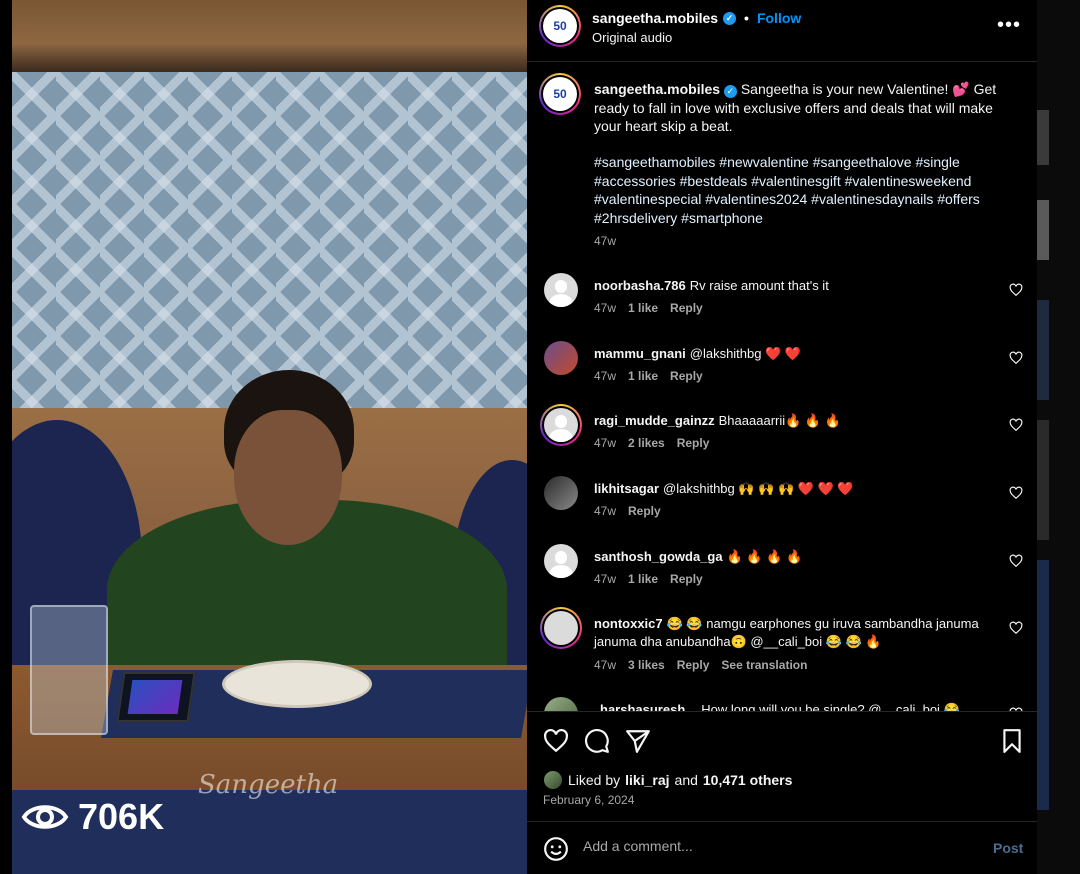  I want to click on commenter-username: likhitsagar, so click(626, 488).